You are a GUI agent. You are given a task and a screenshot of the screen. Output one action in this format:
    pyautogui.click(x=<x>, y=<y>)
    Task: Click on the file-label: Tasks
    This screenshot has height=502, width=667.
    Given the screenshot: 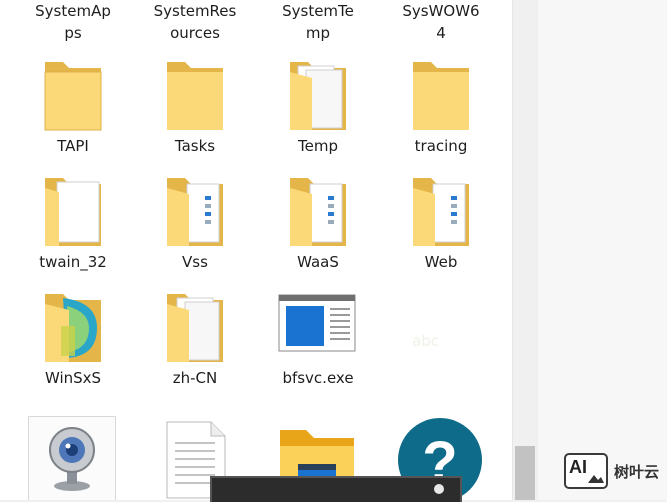 What is the action you would take?
    pyautogui.click(x=195, y=146)
    